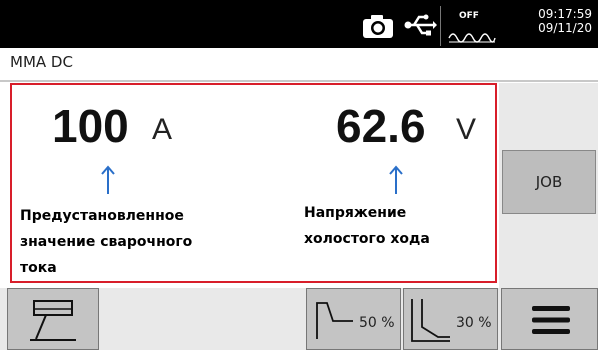 This screenshot has width=598, height=350. I want to click on usb-icon, so click(420, 25).